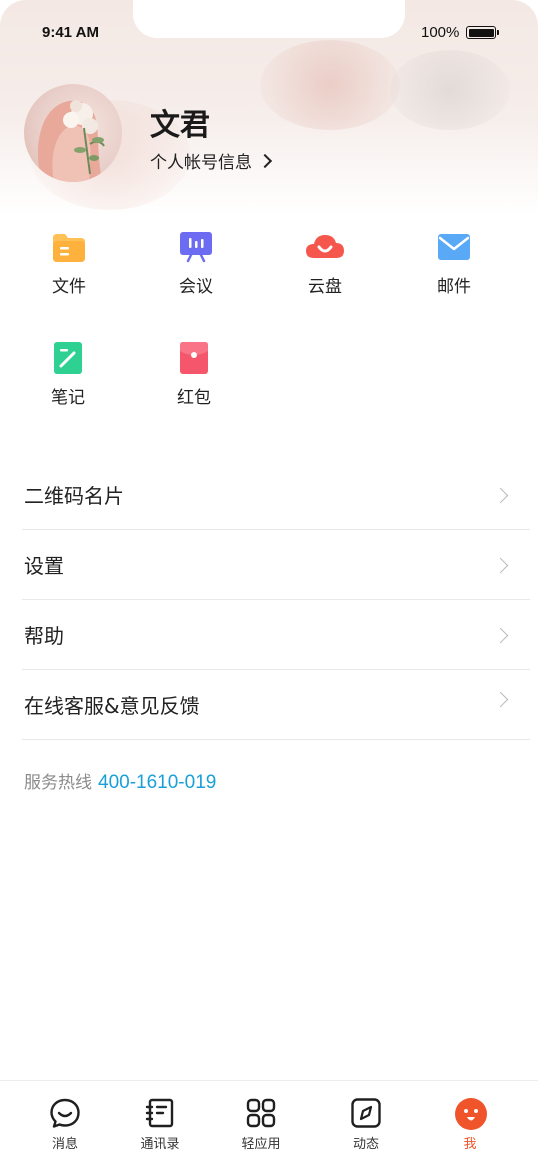 This screenshot has width=538, height=1162. Describe the element at coordinates (69, 247) in the screenshot. I see `folder-icon` at that location.